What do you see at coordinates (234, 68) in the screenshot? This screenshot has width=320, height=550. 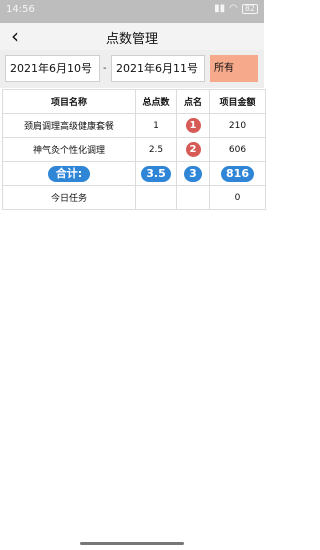 I see `filter-select: 所有` at bounding box center [234, 68].